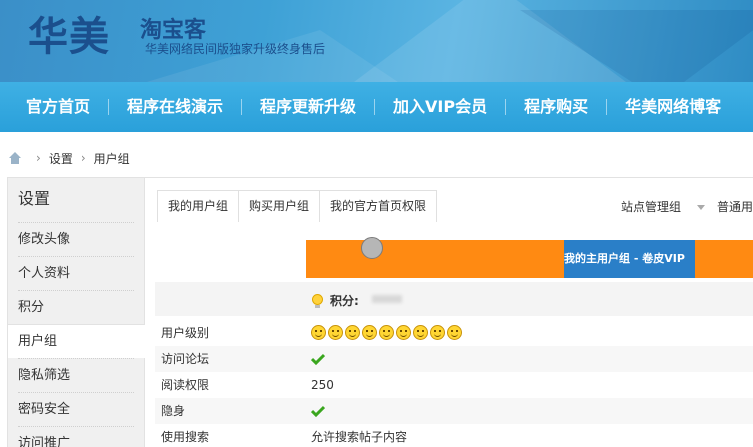 The width and height of the screenshot is (753, 447). I want to click on breadcrumb-usergroup: 用户组, so click(111, 158).